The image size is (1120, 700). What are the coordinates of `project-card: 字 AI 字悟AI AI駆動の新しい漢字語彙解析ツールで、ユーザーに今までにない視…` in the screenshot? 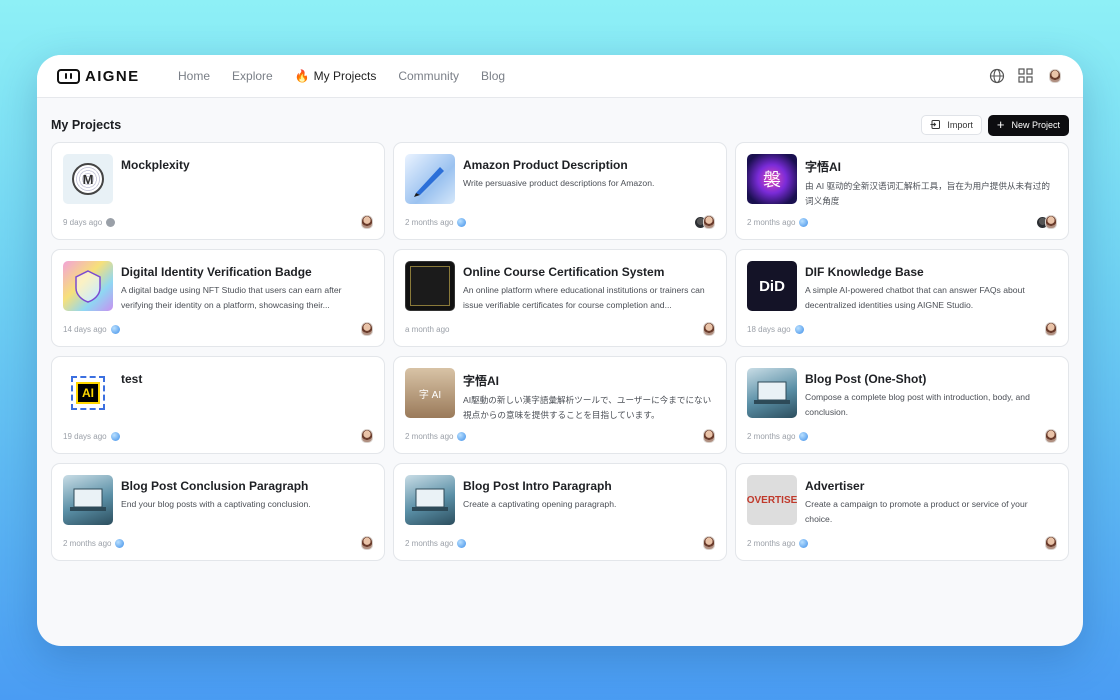 It's located at (560, 405).